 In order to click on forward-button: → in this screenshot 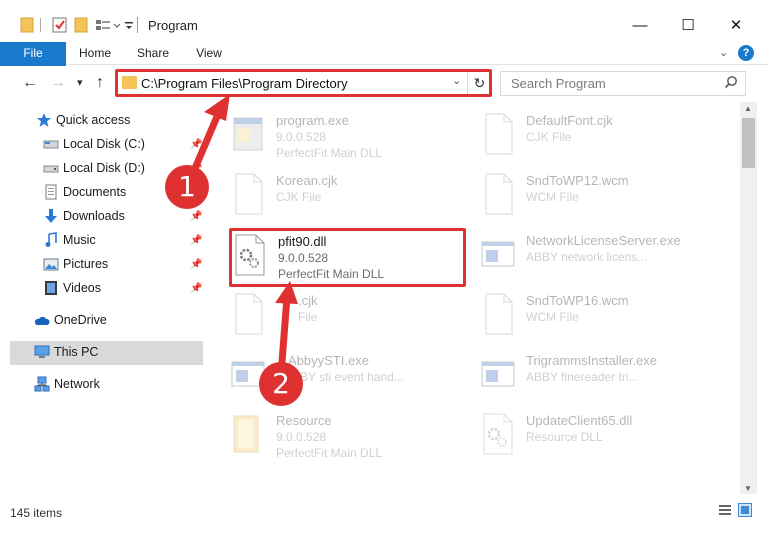, I will do `click(58, 83)`.